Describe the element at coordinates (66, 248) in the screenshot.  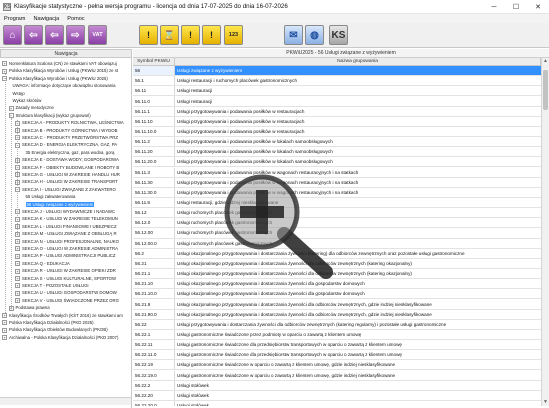
I see `tree-item: + SEKCJA O - USŁUGI W ZAKRESIE ADMINISTRA` at that location.